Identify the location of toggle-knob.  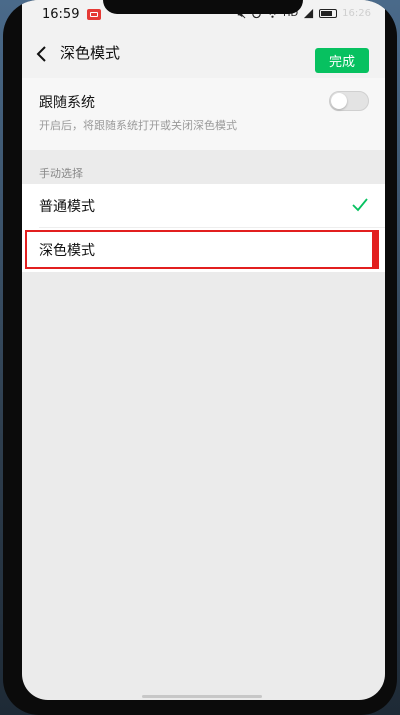
(339, 101).